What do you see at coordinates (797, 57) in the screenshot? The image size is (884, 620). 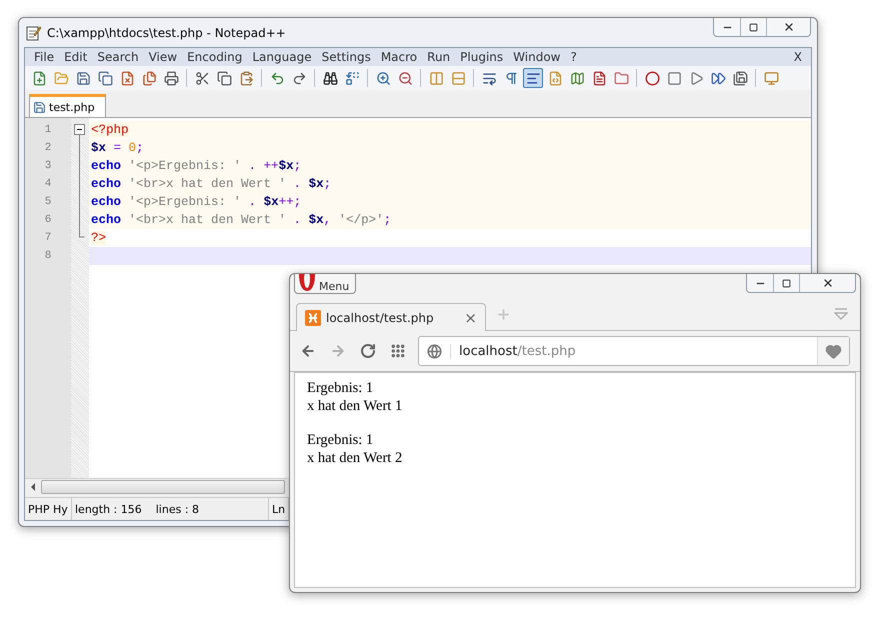 I see `close-document-button: X` at bounding box center [797, 57].